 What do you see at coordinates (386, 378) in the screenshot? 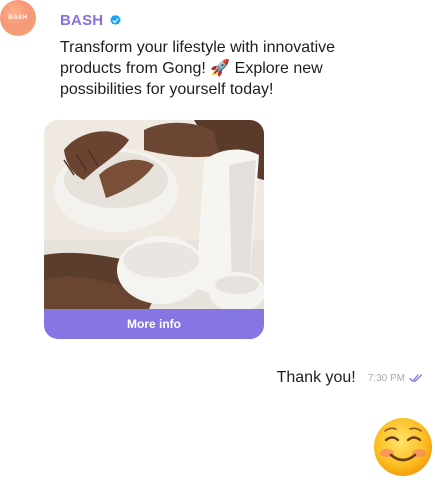
I see `message-timestamp: 7:30 PM` at bounding box center [386, 378].